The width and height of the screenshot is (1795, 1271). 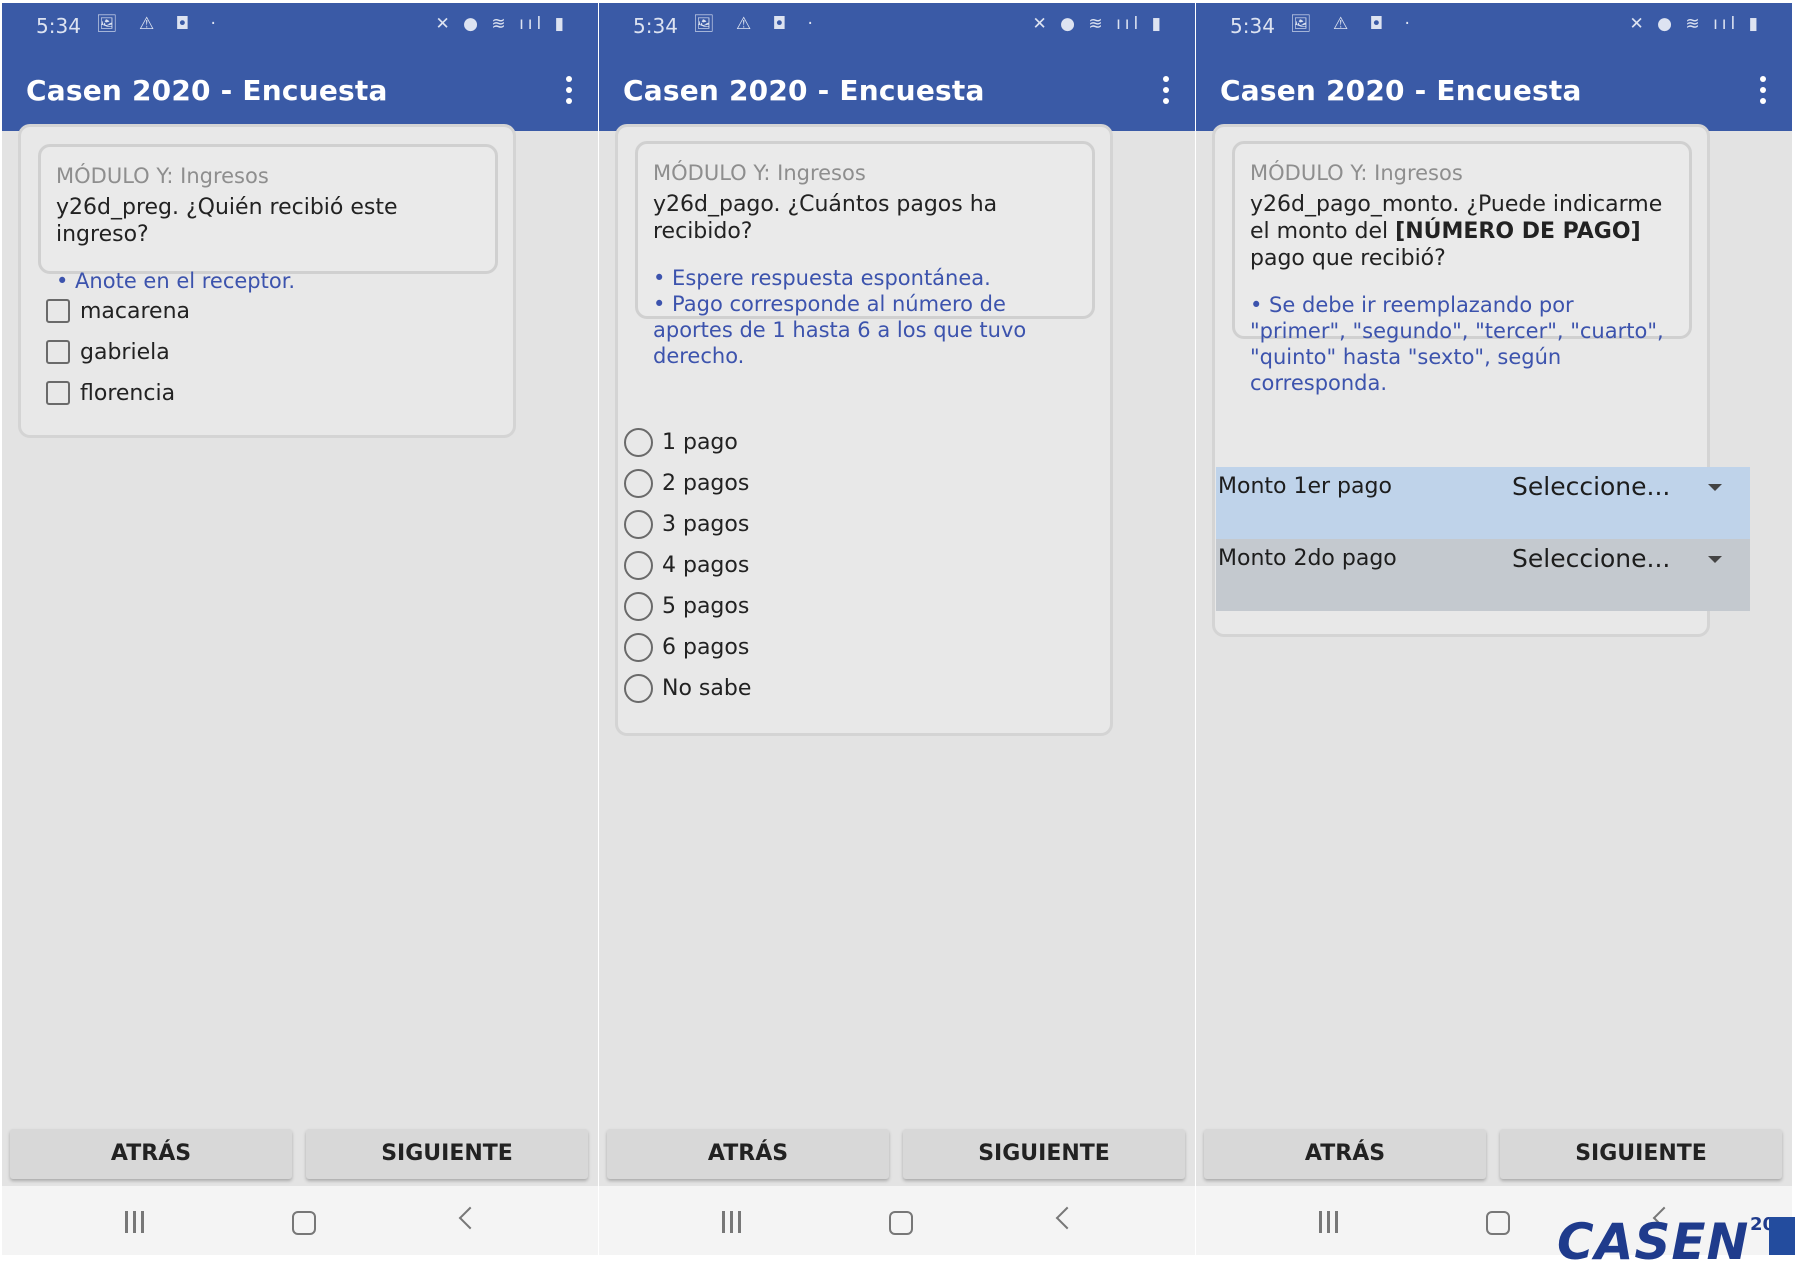 I want to click on radio-option: No sabe, so click(x=774, y=689).